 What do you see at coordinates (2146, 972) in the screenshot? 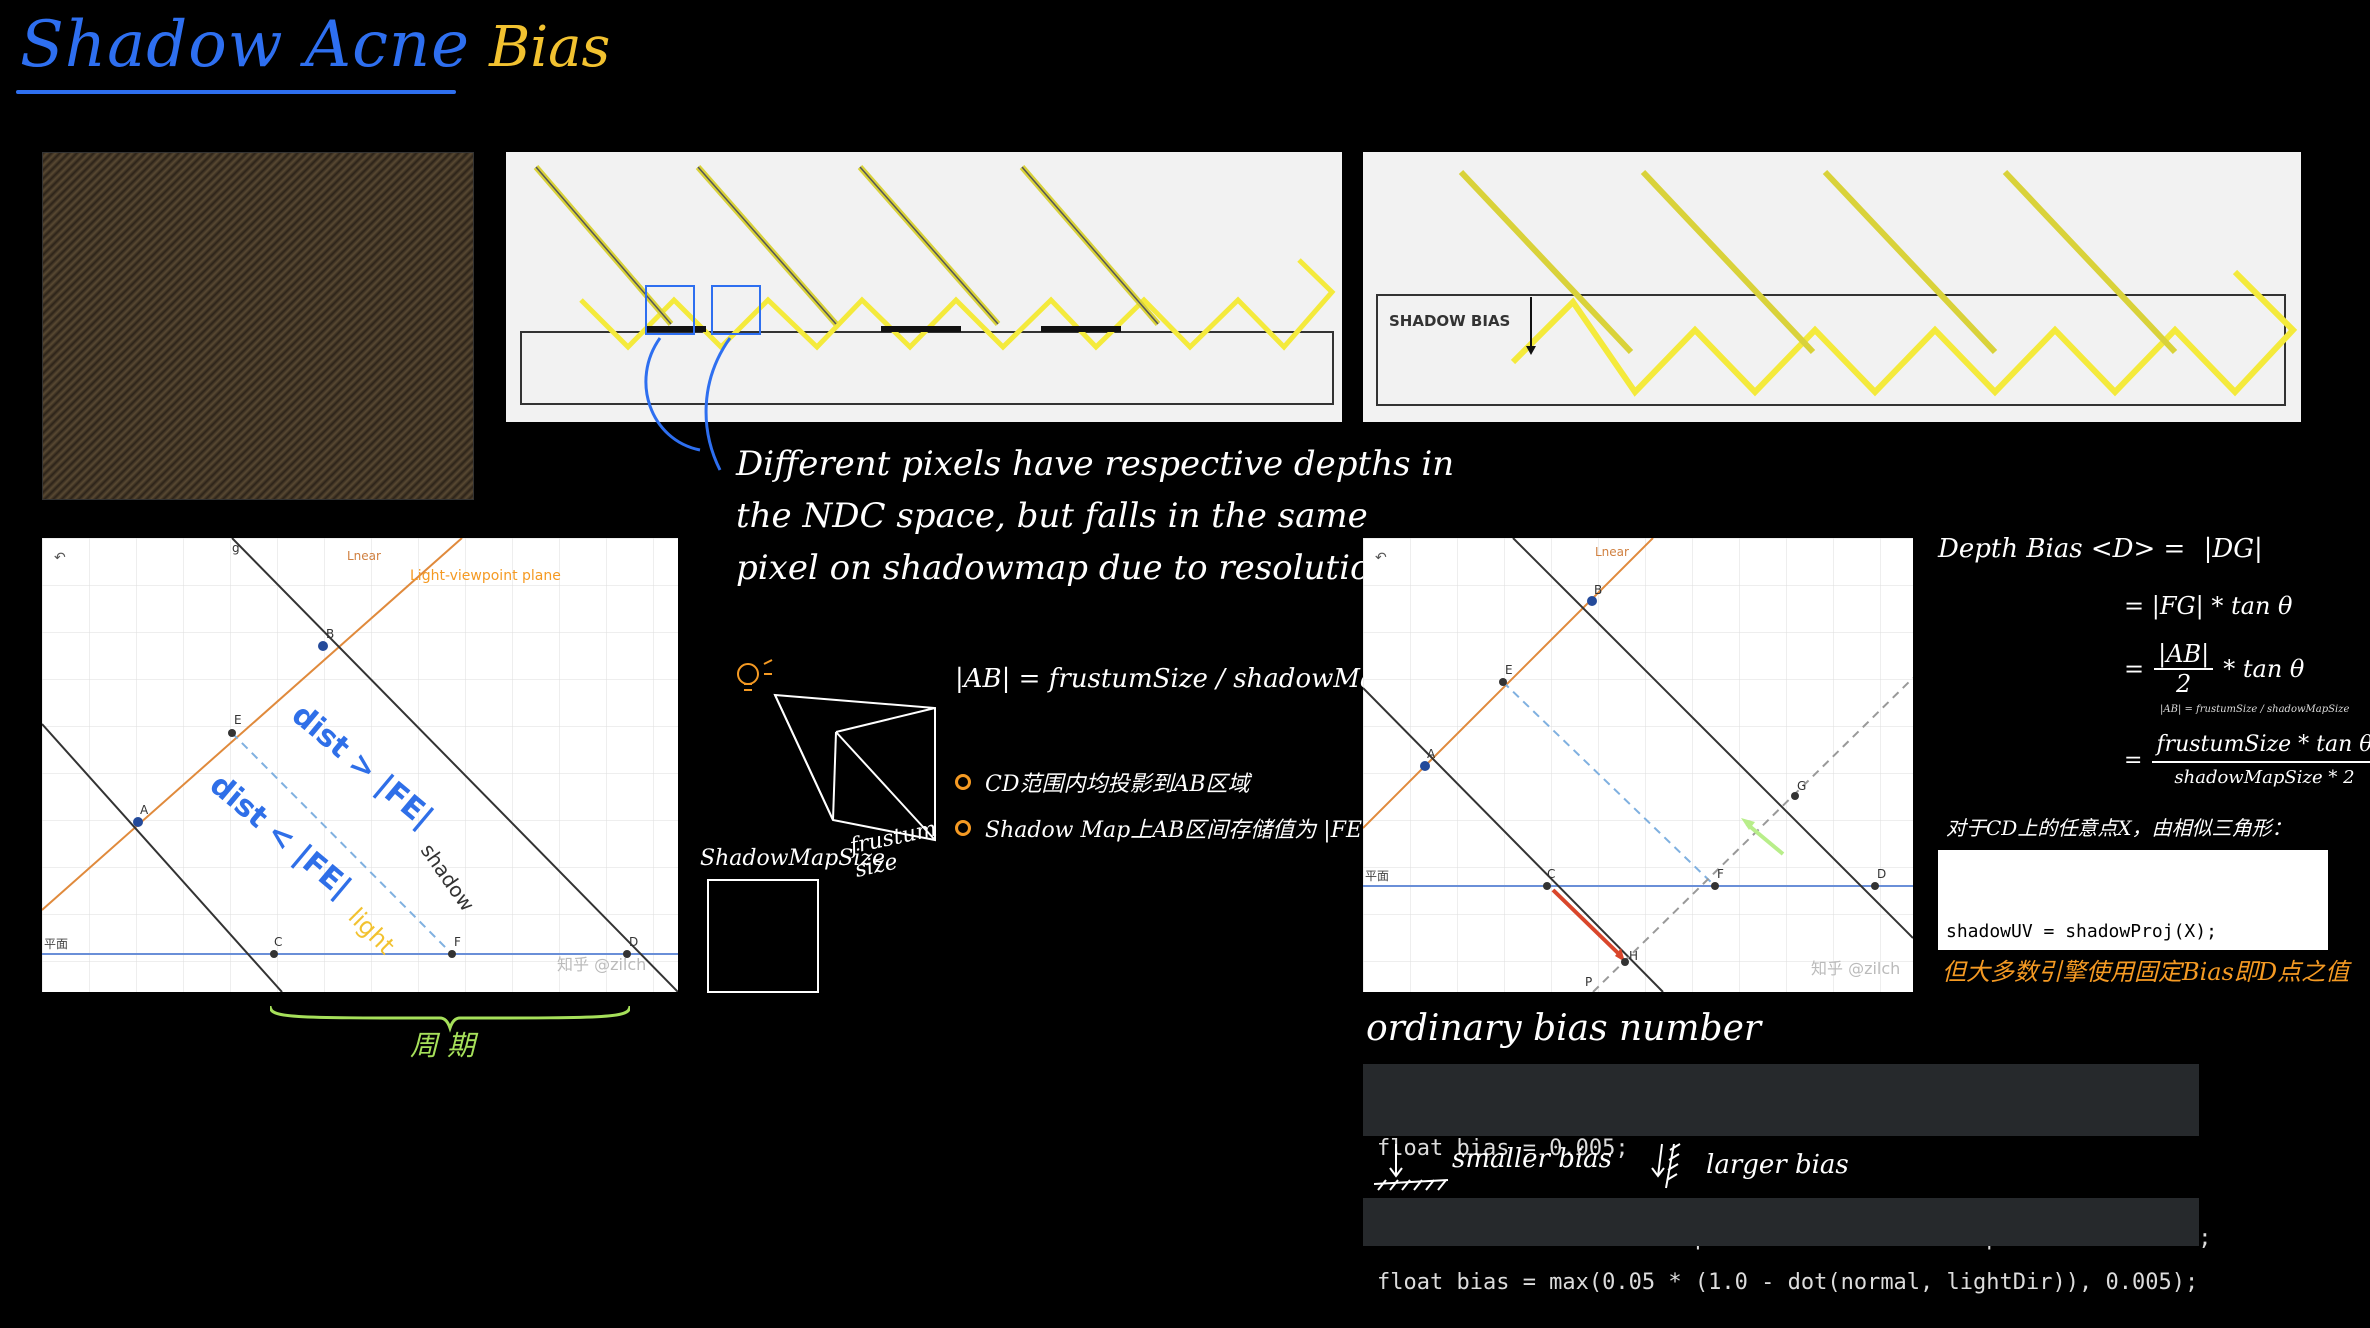
I see `engine-fixed-bias-note: 但大多数引擎使用固定Bias即D点之值` at bounding box center [2146, 972].